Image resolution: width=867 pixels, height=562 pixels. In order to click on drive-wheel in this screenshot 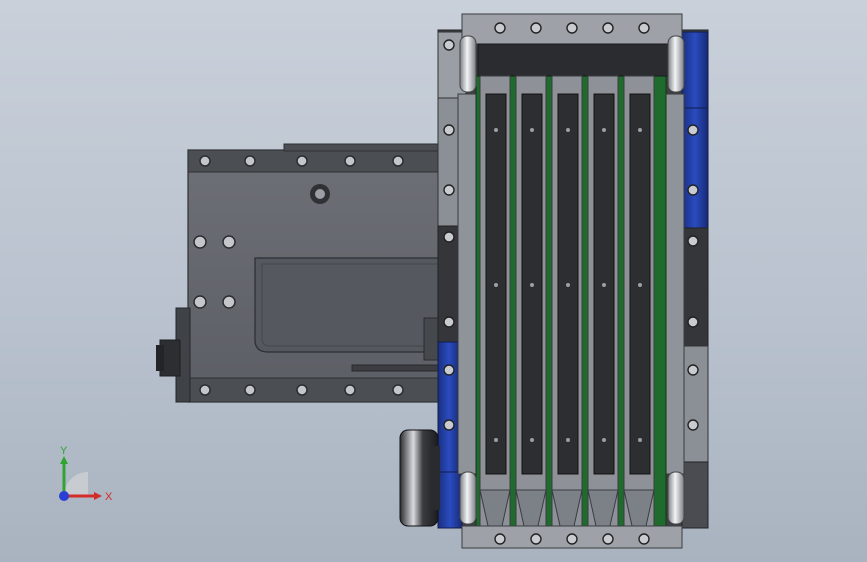, I will do `click(419, 478)`.